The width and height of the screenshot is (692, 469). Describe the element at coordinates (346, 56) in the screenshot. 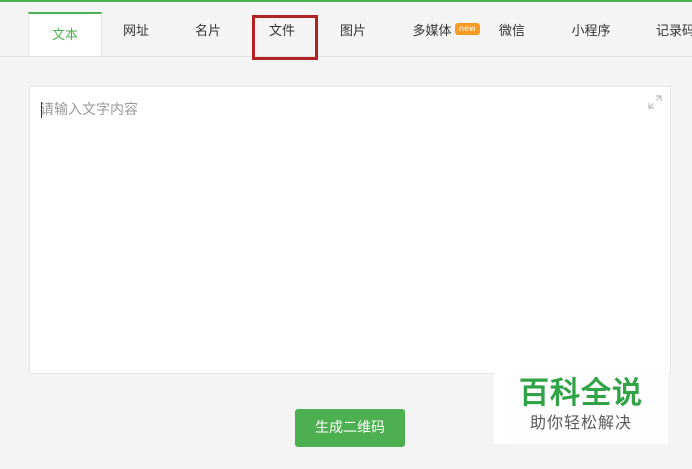

I see `tab-bar-divider` at that location.